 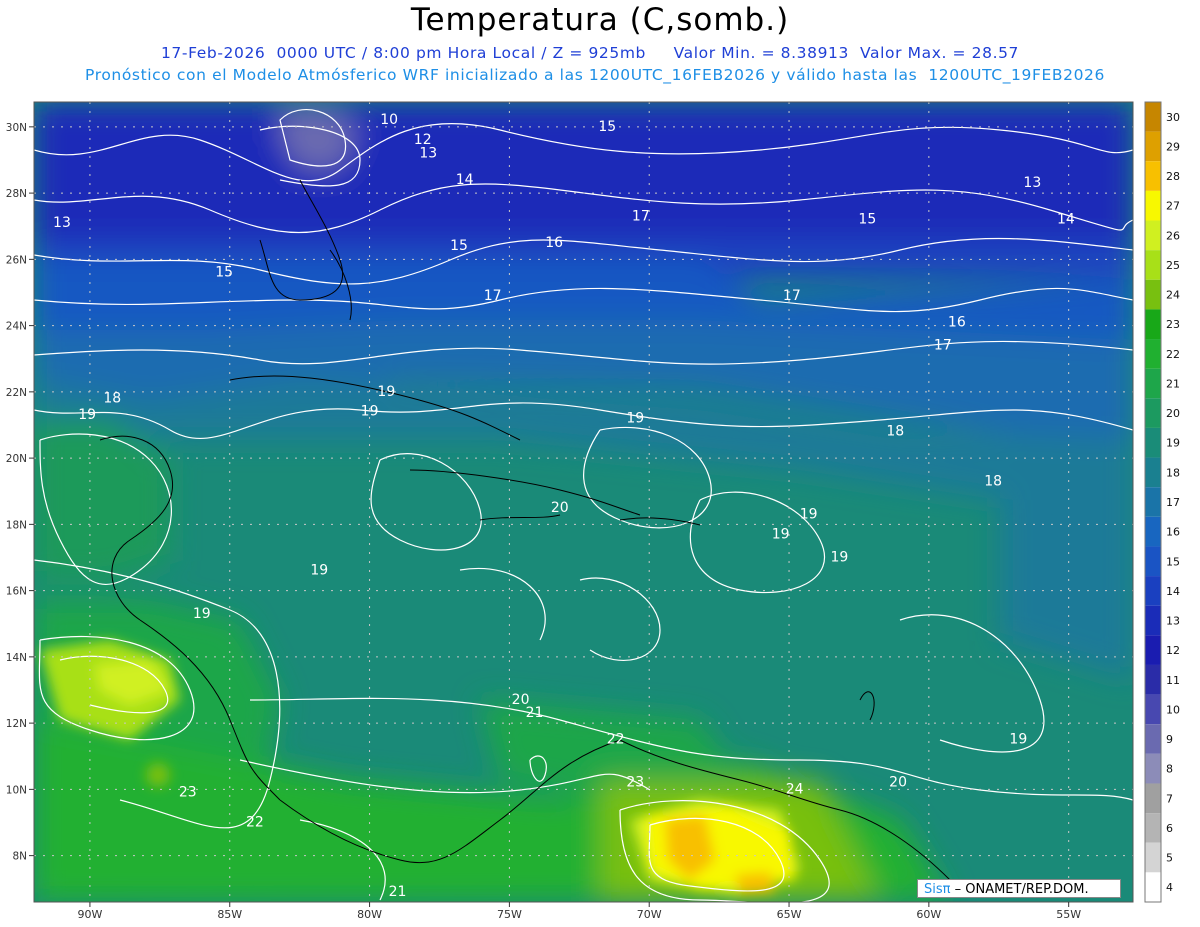 What do you see at coordinates (229, 914) in the screenshot?
I see `lon-tick-label: 85W` at bounding box center [229, 914].